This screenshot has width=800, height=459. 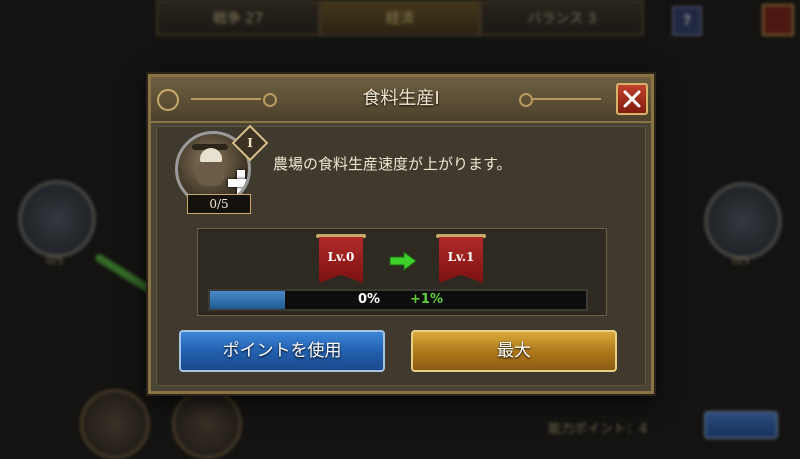 I want to click on current-level-banner: Lv.0, so click(x=341, y=260).